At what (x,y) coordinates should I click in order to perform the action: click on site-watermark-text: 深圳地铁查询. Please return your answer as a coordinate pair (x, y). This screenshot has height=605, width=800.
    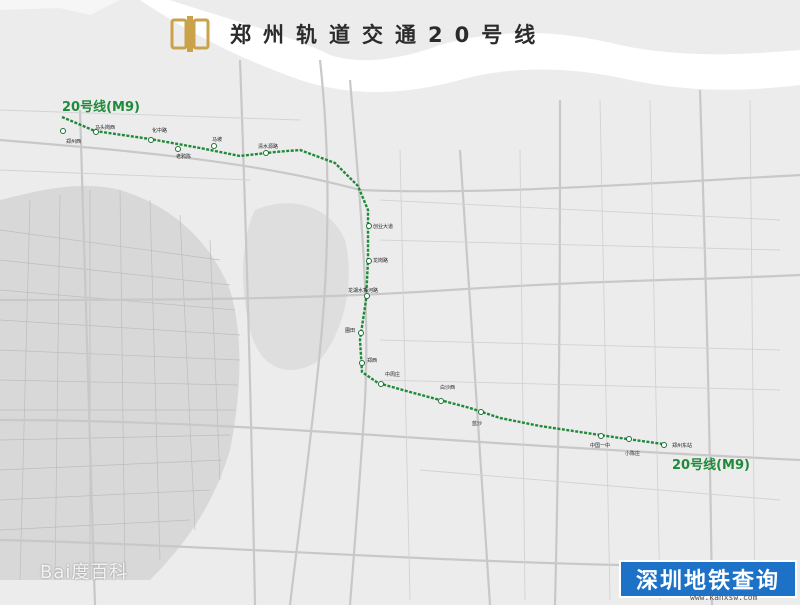
    Looking at the image, I should click on (707, 581).